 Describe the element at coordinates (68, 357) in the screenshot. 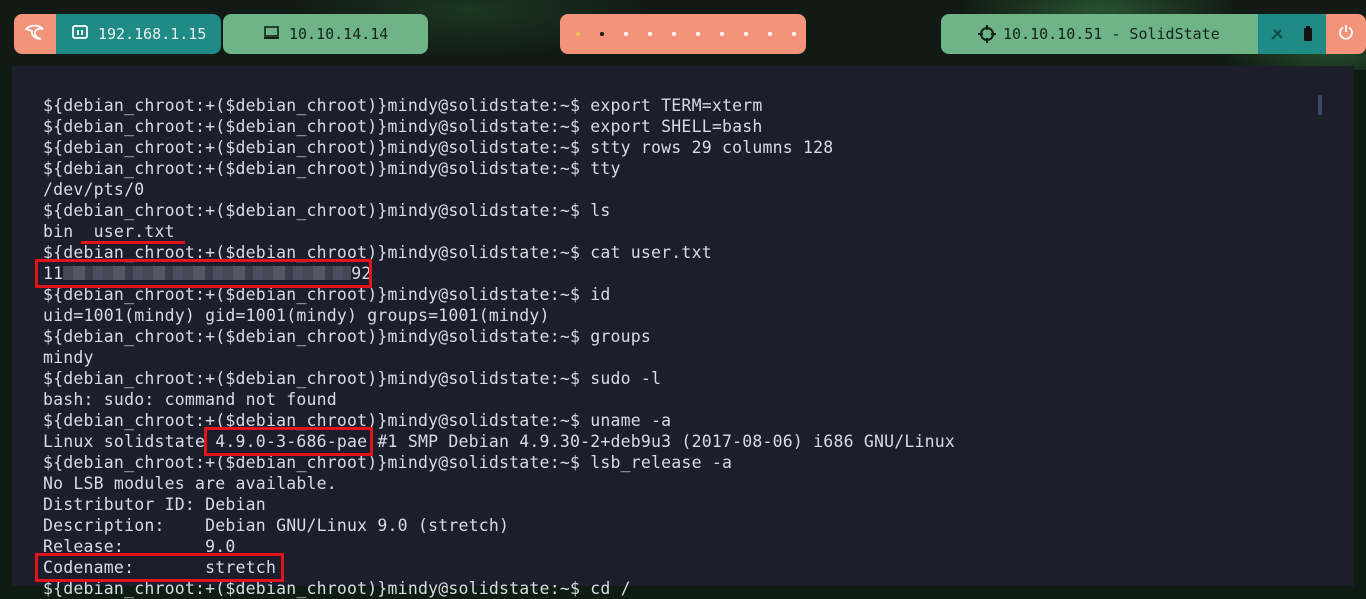

I see `terminal-line: mindy` at that location.